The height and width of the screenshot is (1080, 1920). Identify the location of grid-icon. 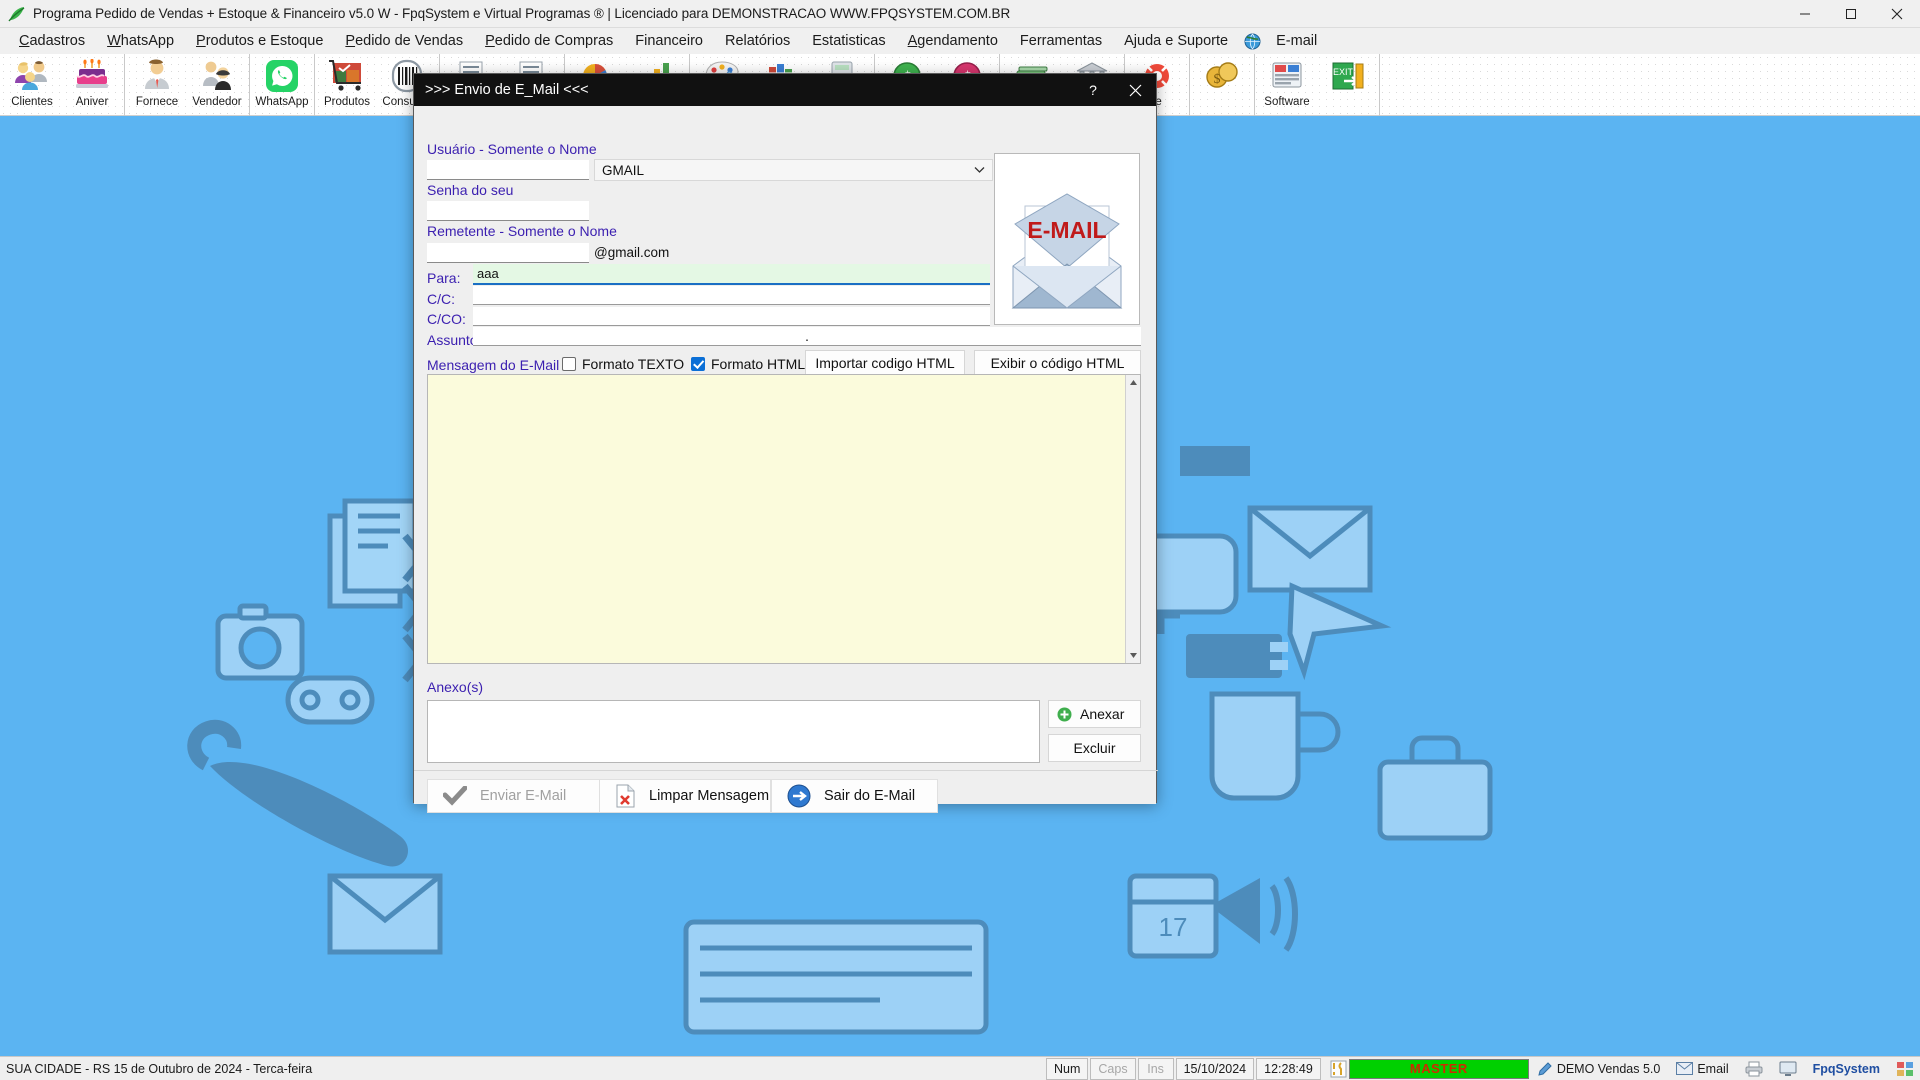
(1904, 1069).